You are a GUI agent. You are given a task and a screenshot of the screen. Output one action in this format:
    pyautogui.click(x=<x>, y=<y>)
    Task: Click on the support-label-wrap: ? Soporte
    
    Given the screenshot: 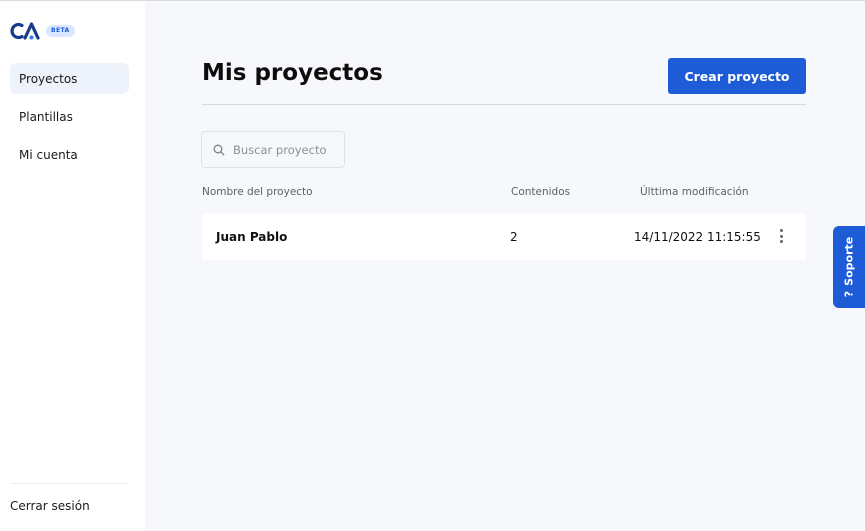 What is the action you would take?
    pyautogui.click(x=849, y=267)
    